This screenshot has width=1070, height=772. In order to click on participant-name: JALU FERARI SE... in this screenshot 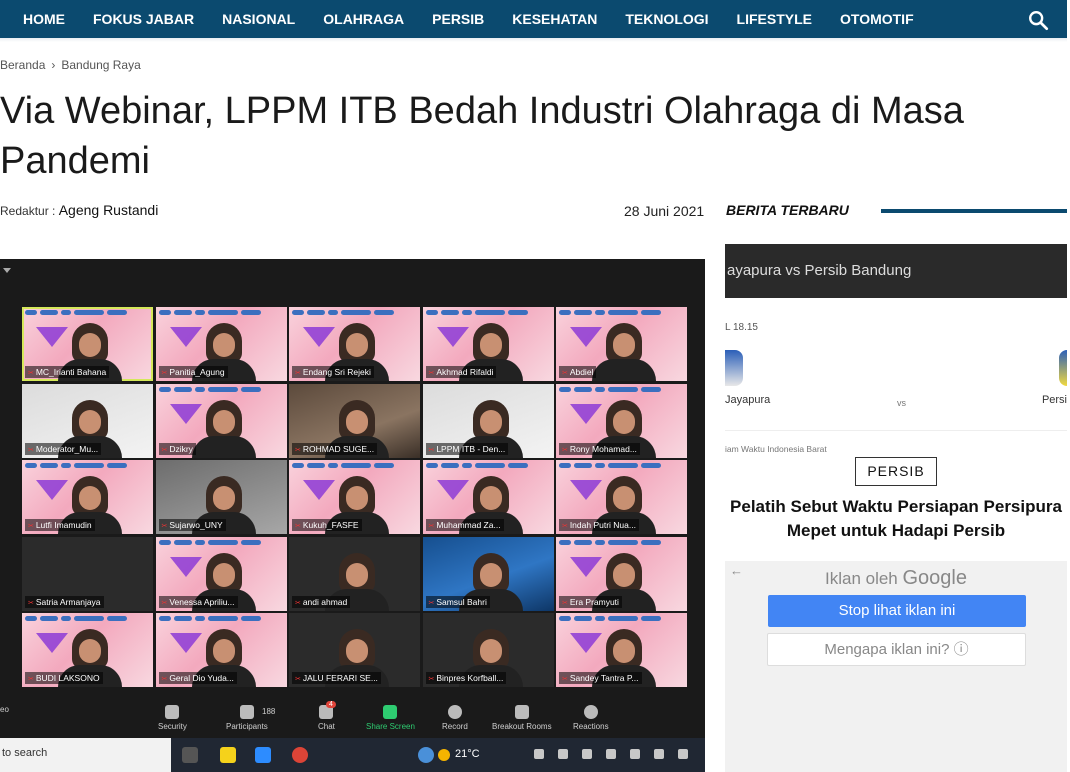, I will do `click(336, 678)`.